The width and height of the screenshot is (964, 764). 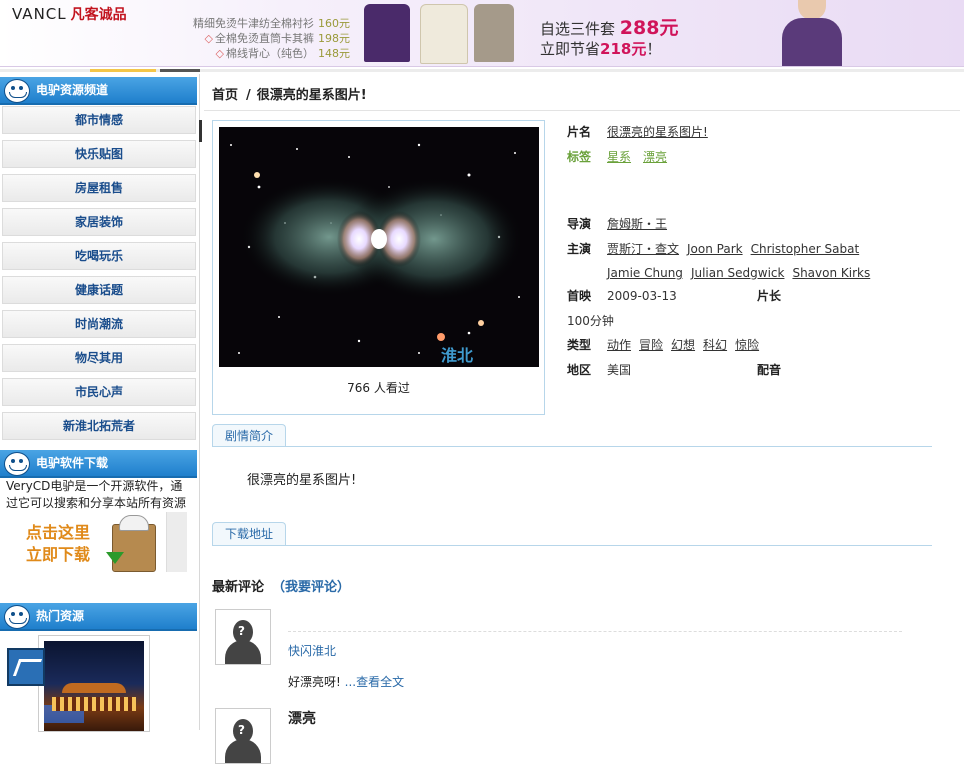 I want to click on release-date: 2009-03-13, so click(x=642, y=296).